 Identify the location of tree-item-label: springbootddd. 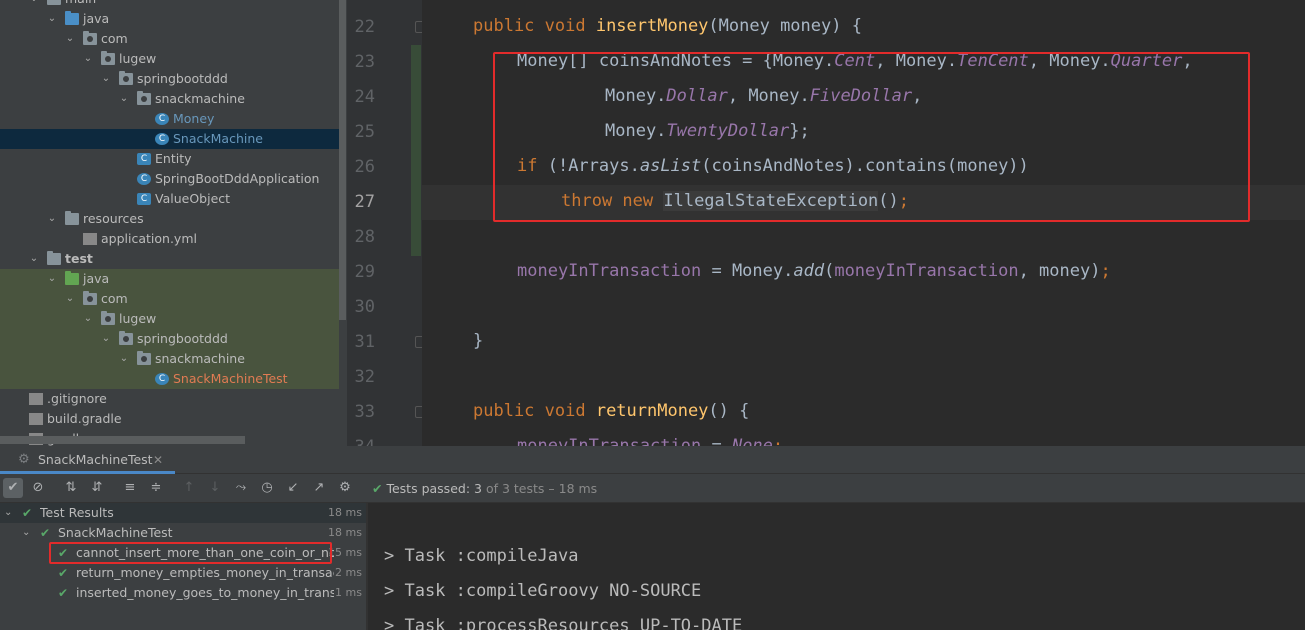
(182, 78).